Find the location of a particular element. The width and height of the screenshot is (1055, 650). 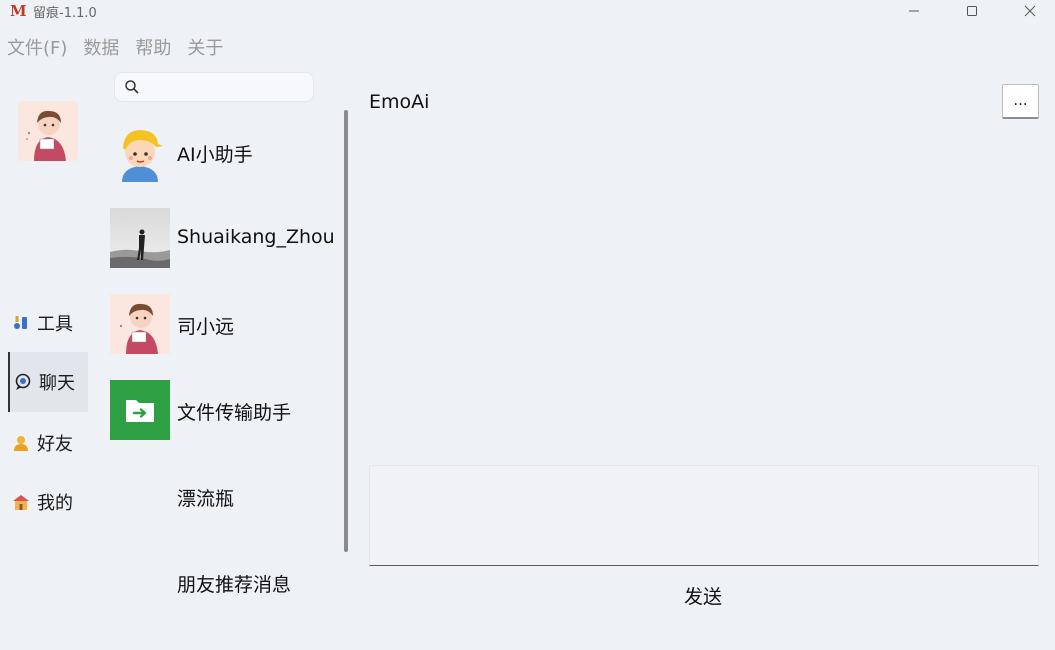

menu-about: 关于 is located at coordinates (205, 47).